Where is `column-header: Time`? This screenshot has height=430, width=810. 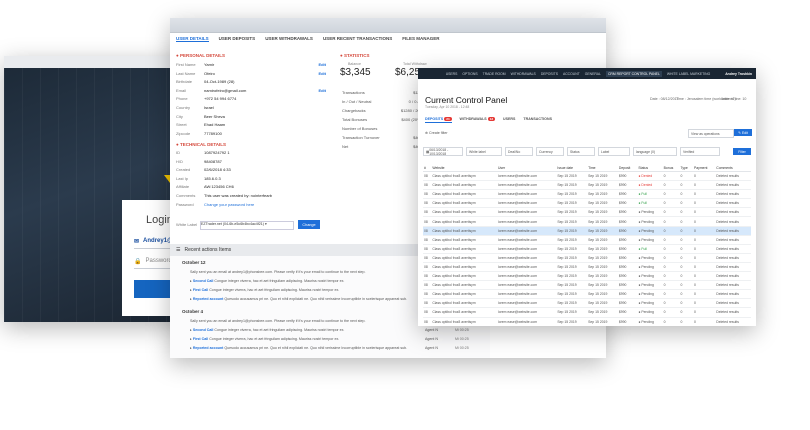 column-header: Time is located at coordinates (602, 168).